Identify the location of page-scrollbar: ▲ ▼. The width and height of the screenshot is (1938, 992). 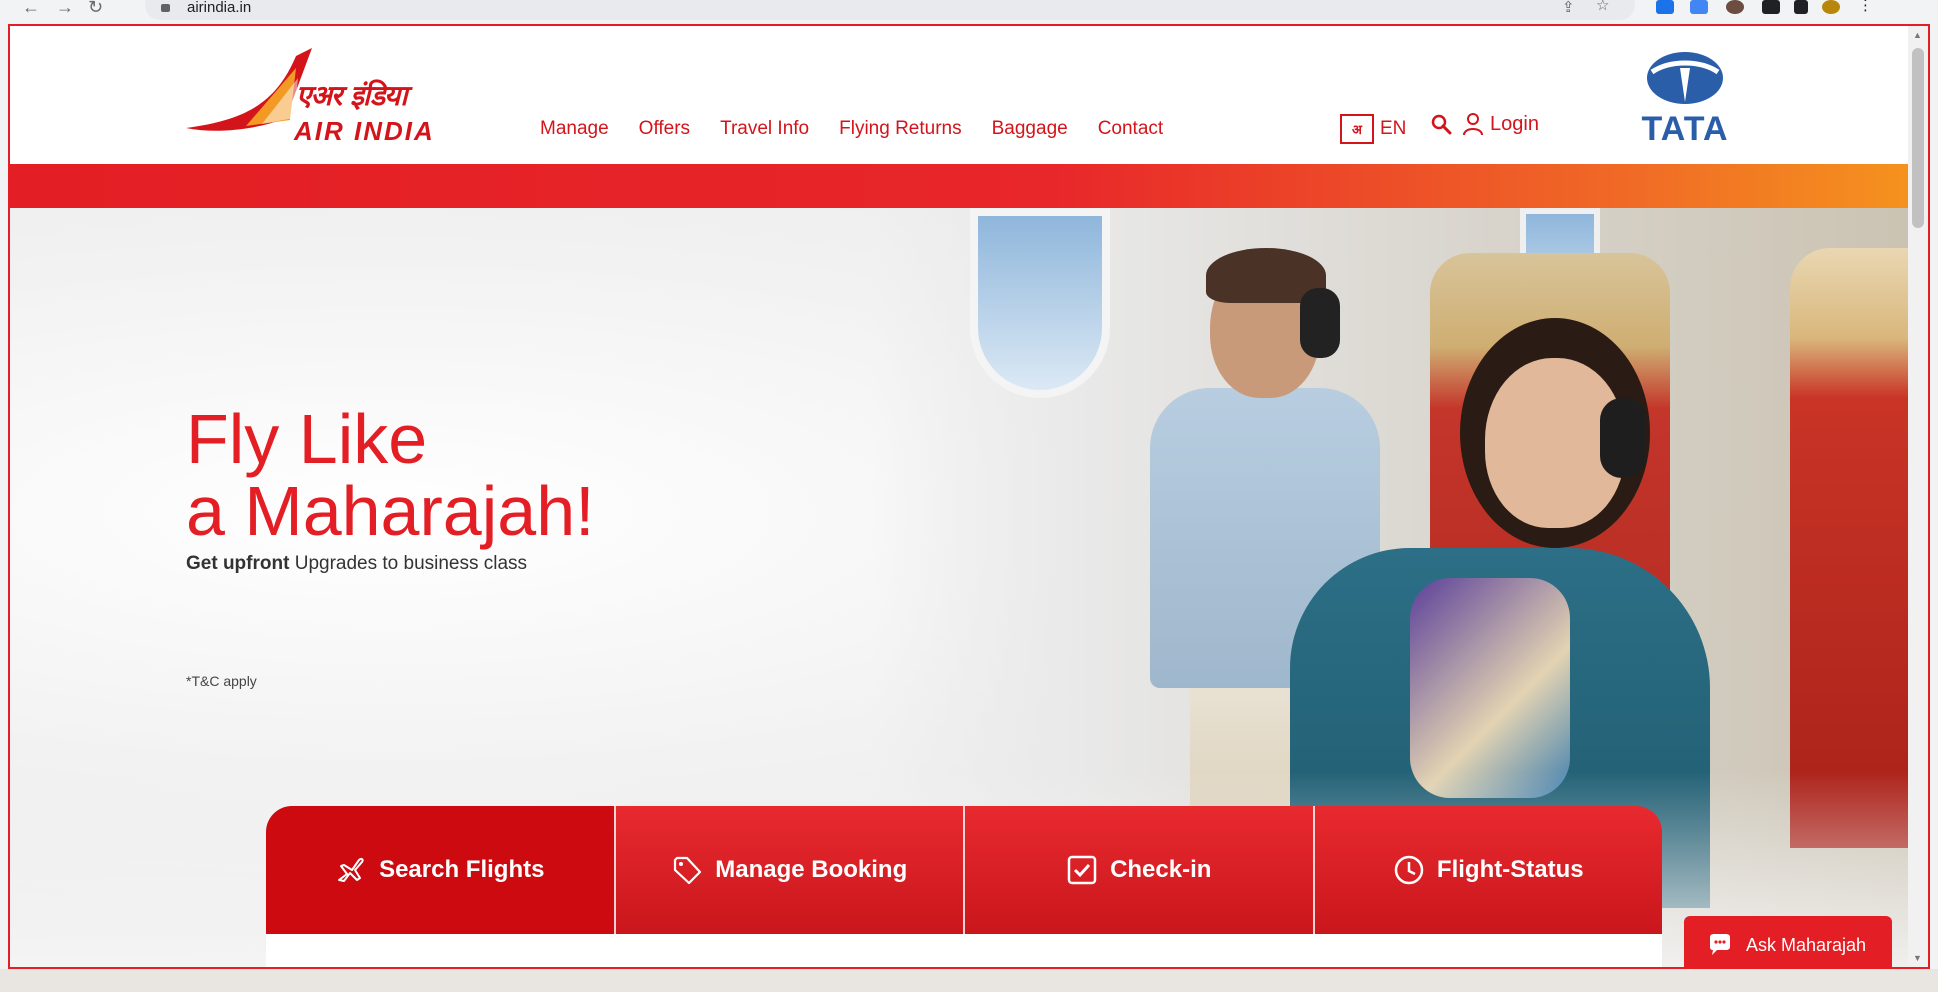
(1918, 496).